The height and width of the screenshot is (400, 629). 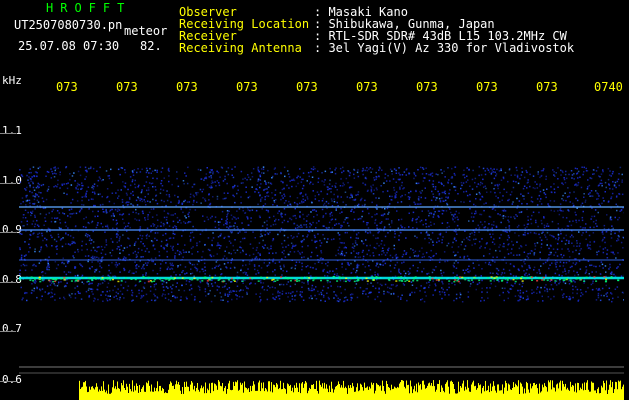 What do you see at coordinates (12, 80) in the screenshot?
I see `freq-unit-label: kHz` at bounding box center [12, 80].